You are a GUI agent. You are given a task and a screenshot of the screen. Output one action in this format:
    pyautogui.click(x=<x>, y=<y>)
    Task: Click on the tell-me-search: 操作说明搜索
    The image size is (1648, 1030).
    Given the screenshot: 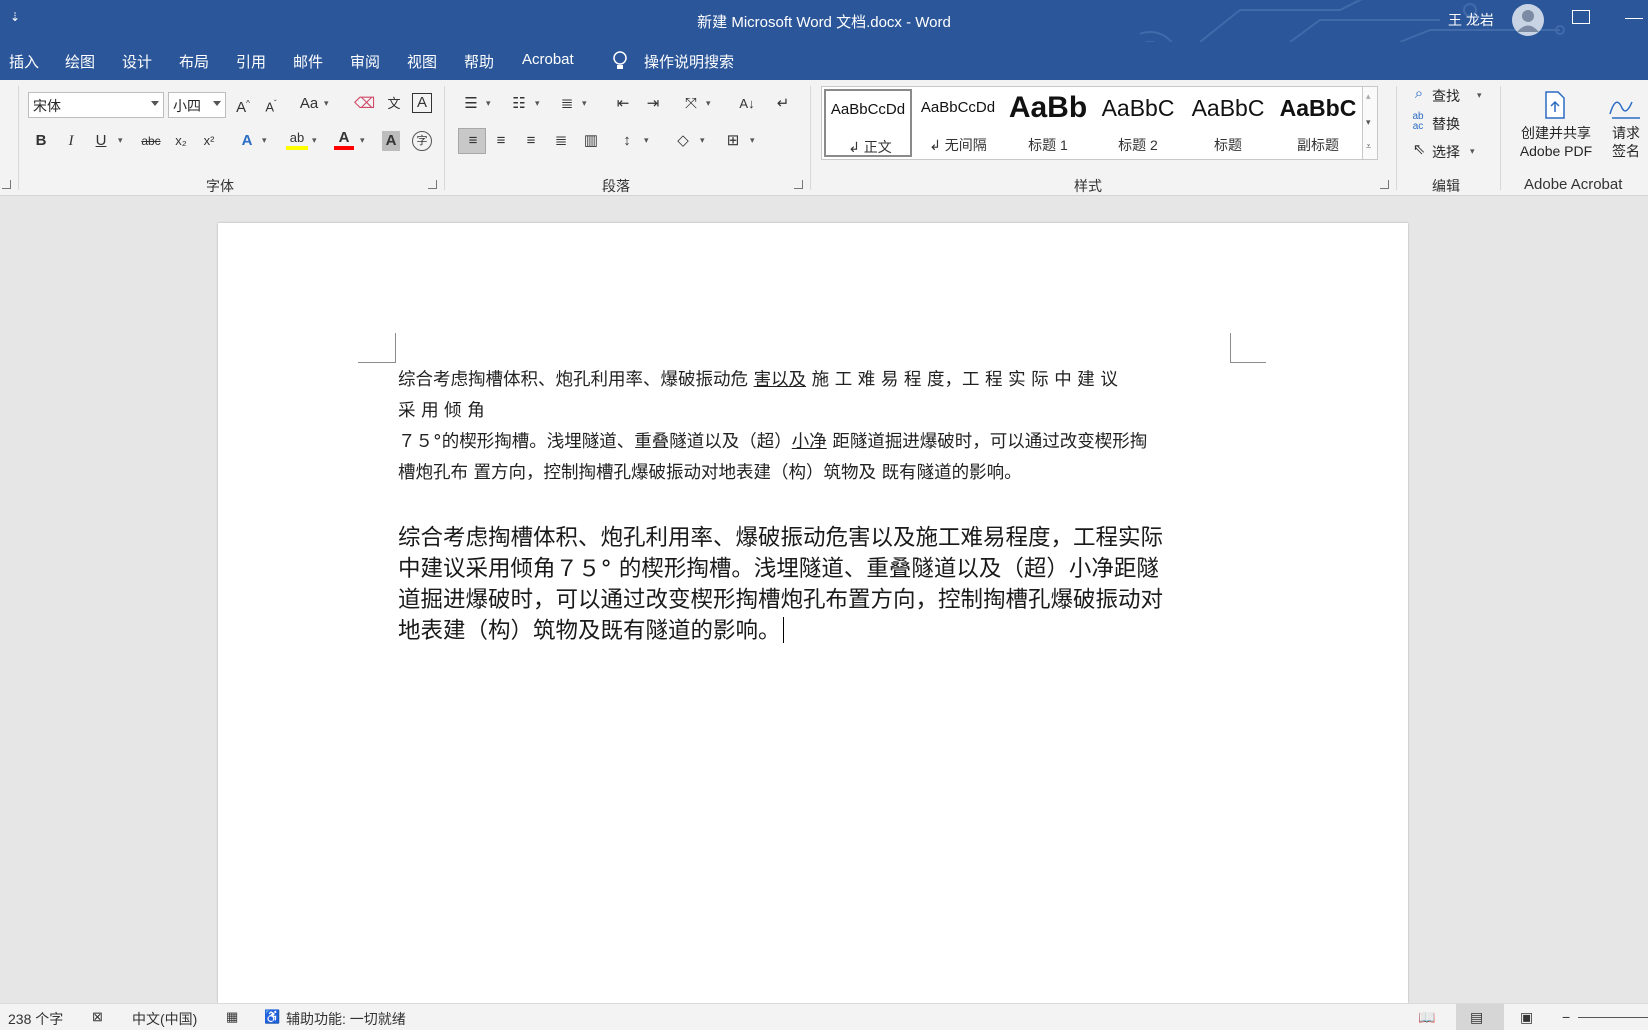 What is the action you would take?
    pyautogui.click(x=689, y=61)
    